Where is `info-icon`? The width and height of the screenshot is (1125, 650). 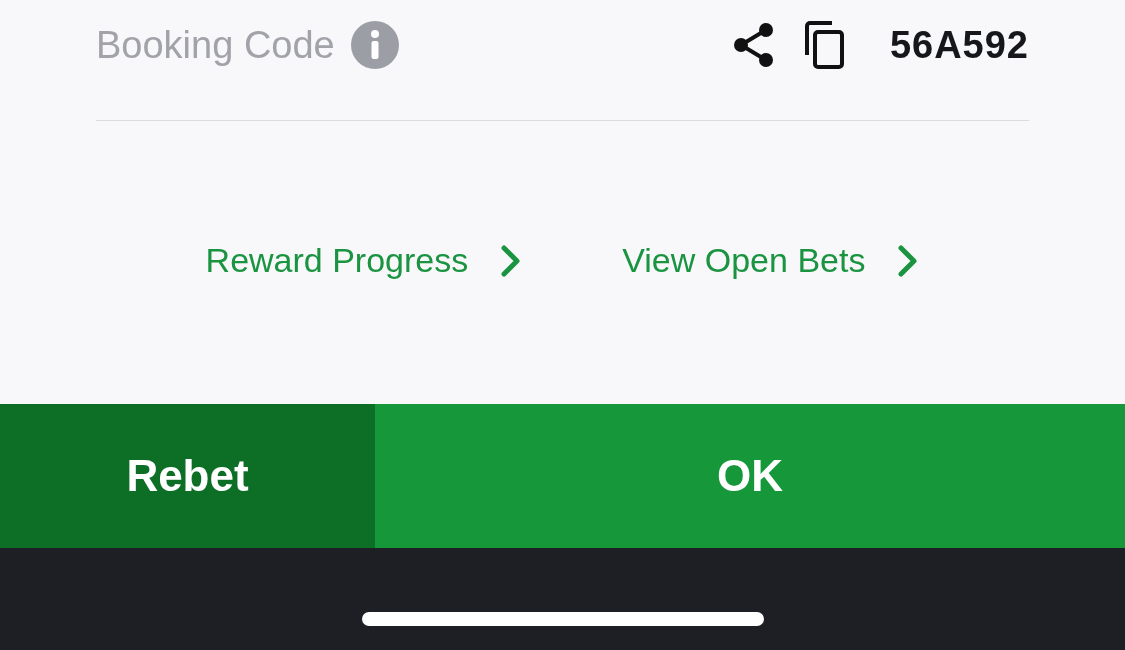 info-icon is located at coordinates (374, 45).